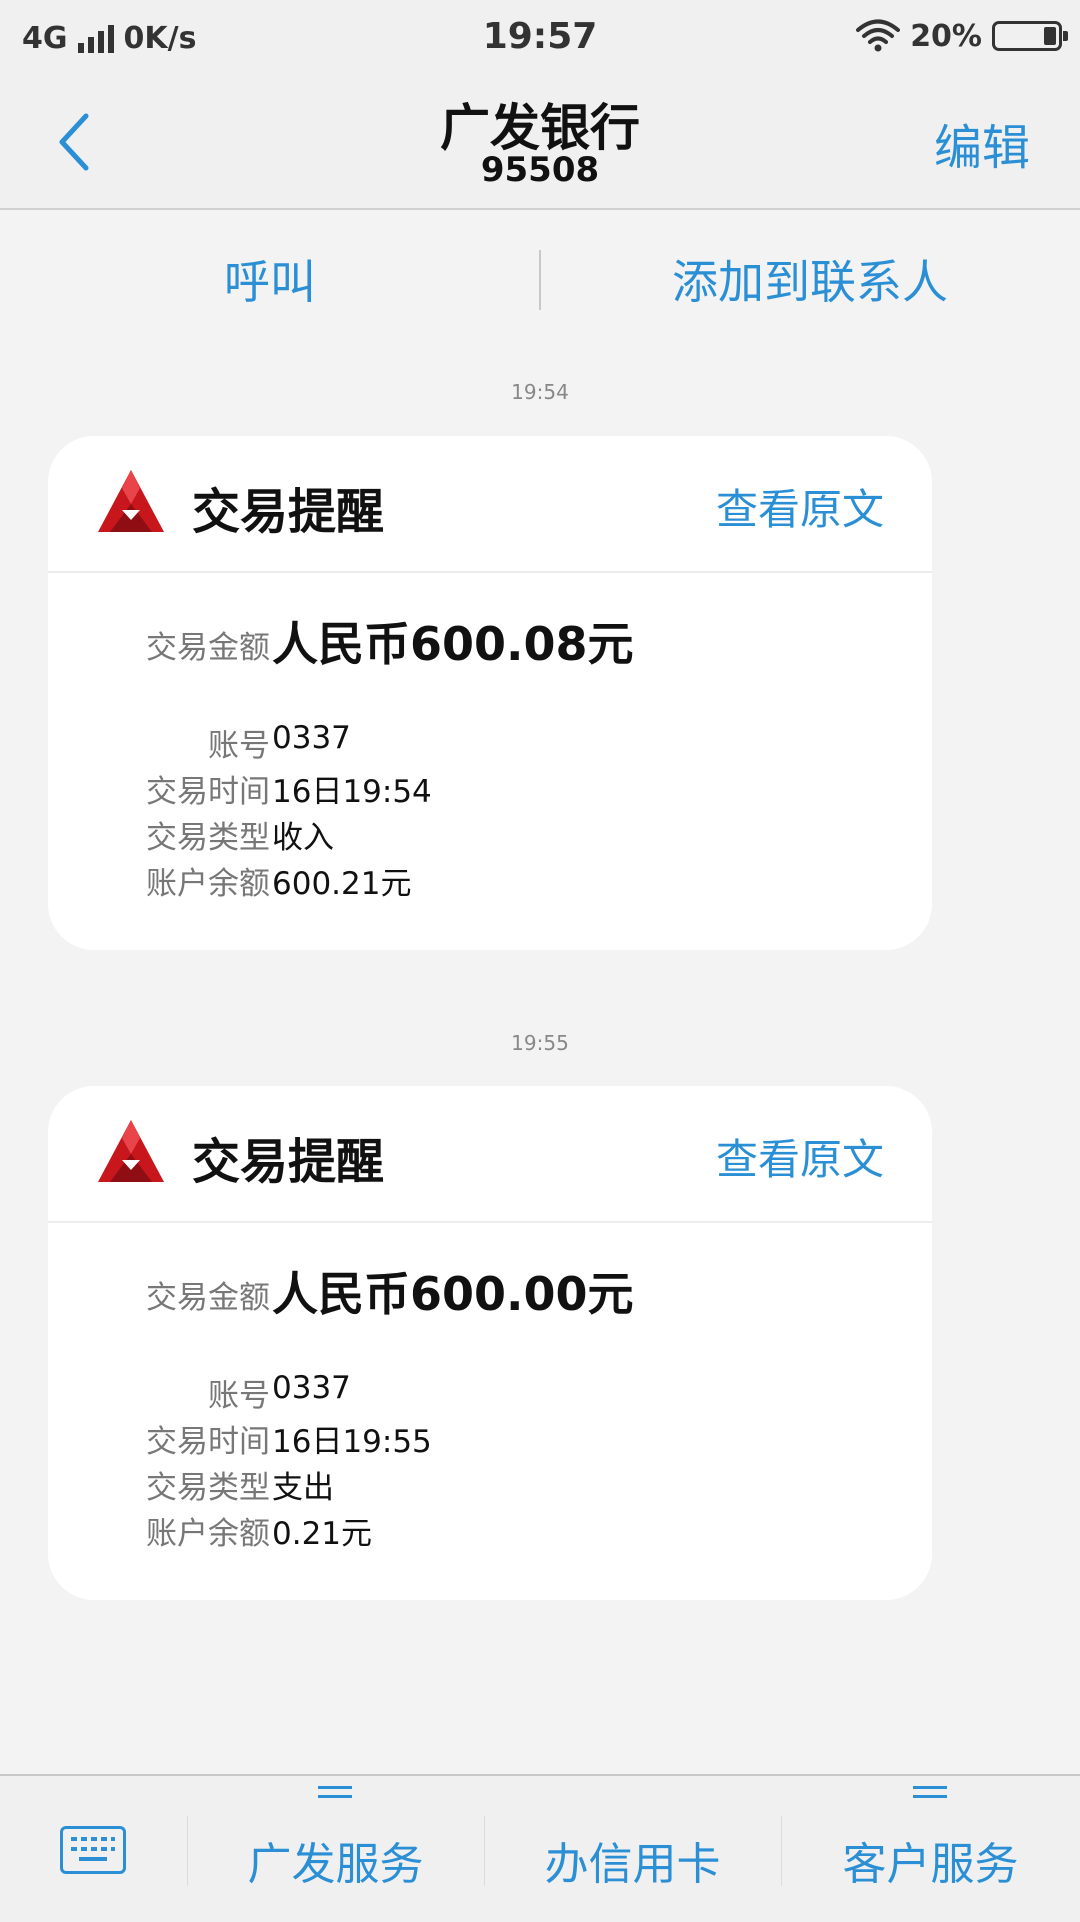  Describe the element at coordinates (453, 1294) in the screenshot. I see `amount-value: 人民币600.00元` at that location.